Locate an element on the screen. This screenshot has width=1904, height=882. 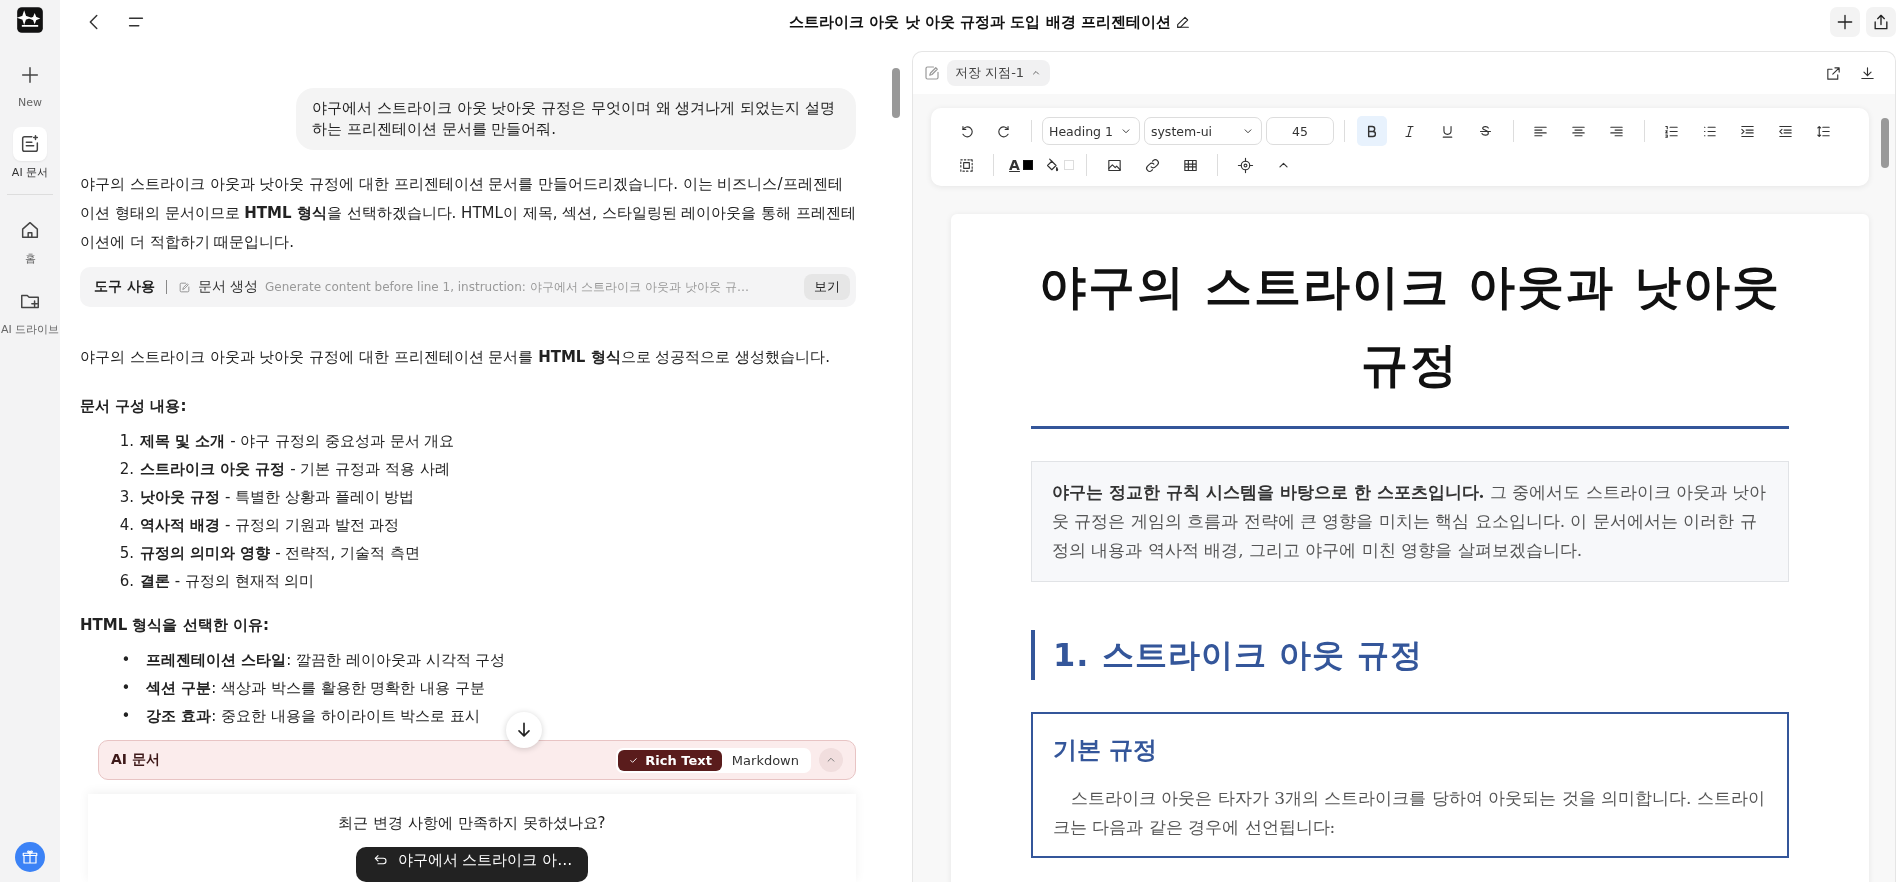
sidebar-item: New is located at coordinates (30, 83).